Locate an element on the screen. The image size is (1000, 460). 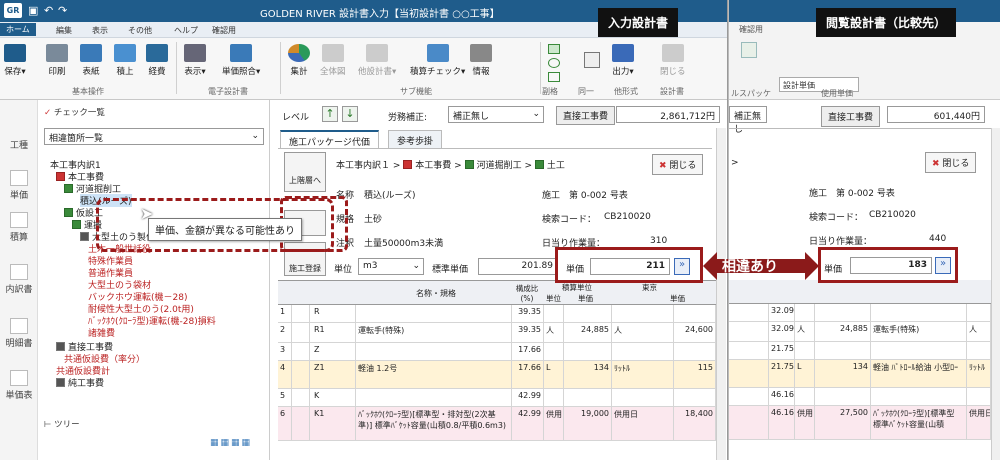
breadcrumb-item: 本工事費 is located at coordinates (433, 166).